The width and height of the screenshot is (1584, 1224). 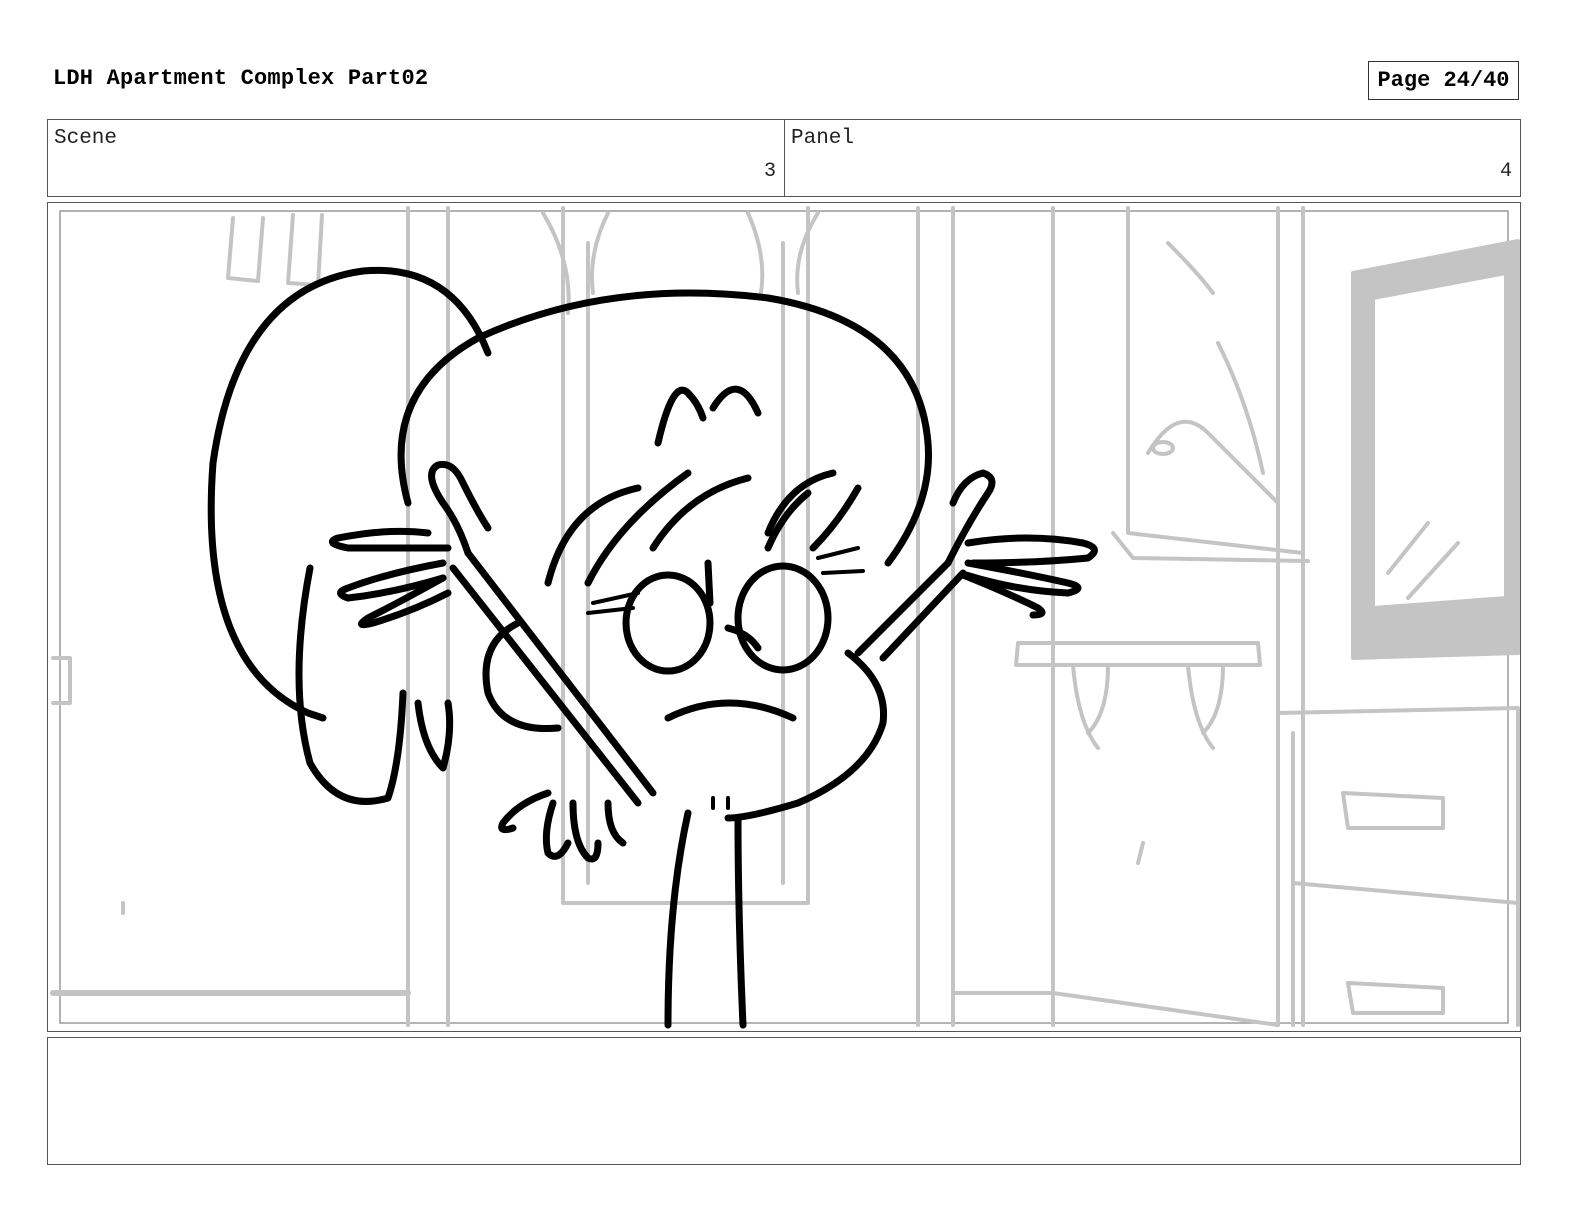 What do you see at coordinates (1152, 158) in the screenshot?
I see `panel-cell: Panel 4` at bounding box center [1152, 158].